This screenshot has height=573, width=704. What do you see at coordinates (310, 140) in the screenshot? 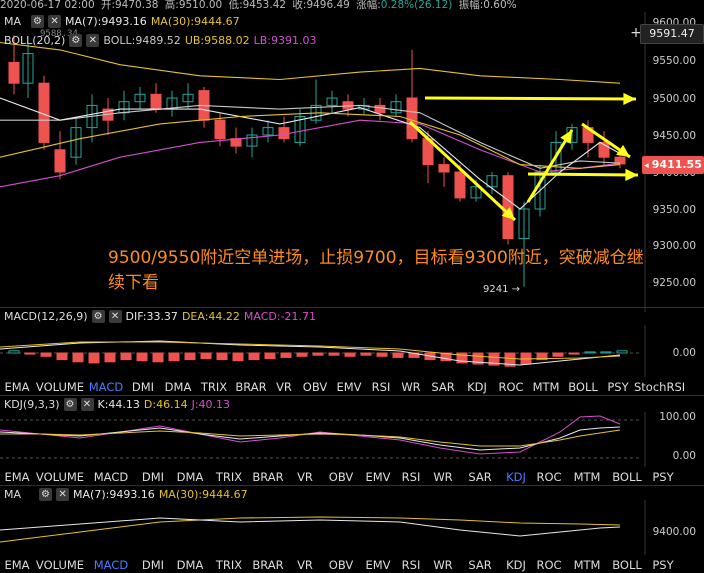
I see `ma30-line` at bounding box center [310, 140].